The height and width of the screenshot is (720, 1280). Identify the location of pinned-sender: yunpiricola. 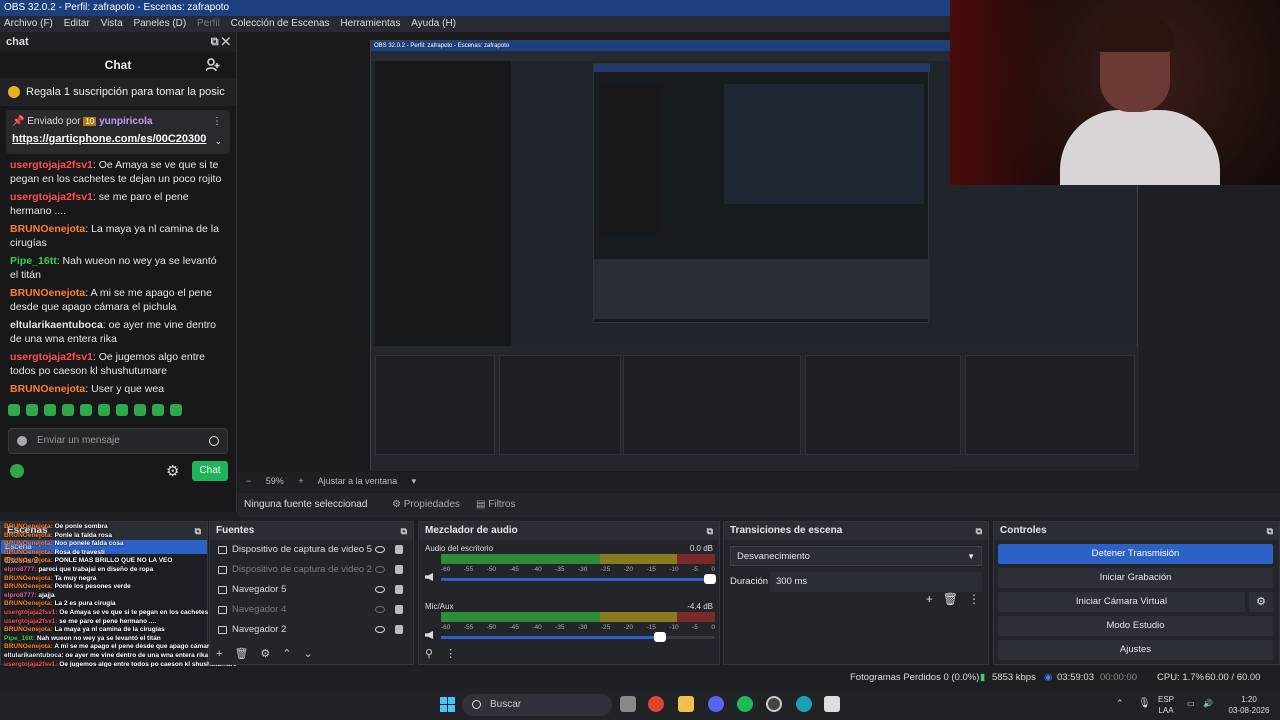
(125, 121).